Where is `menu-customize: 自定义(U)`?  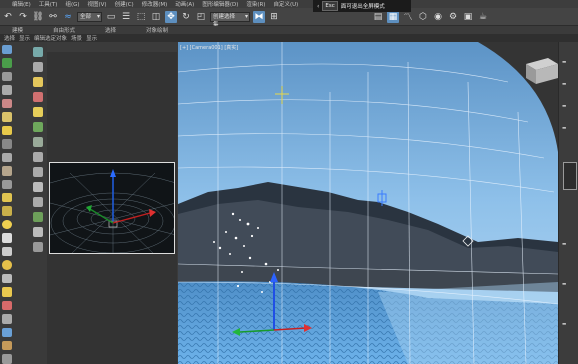
menu-customize: 自定义(U) is located at coordinates (285, 4).